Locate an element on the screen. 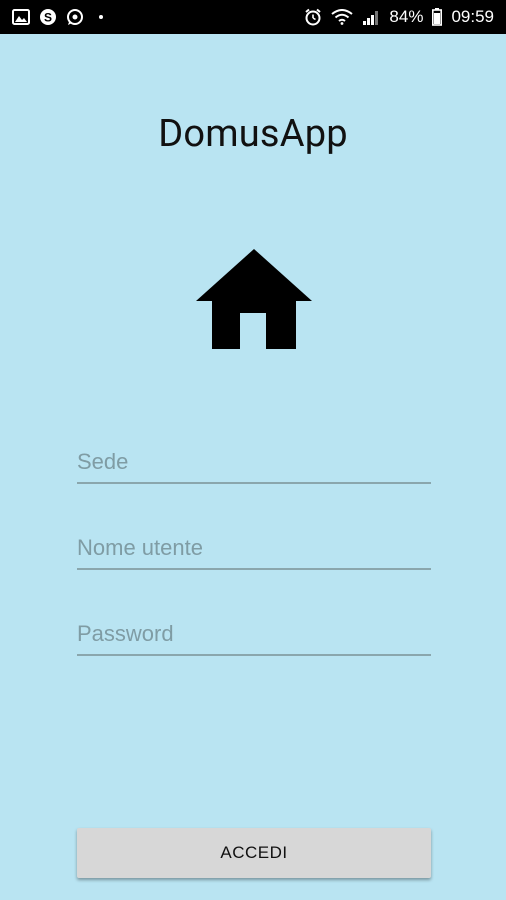 The height and width of the screenshot is (900, 506). home-icon is located at coordinates (254, 301).